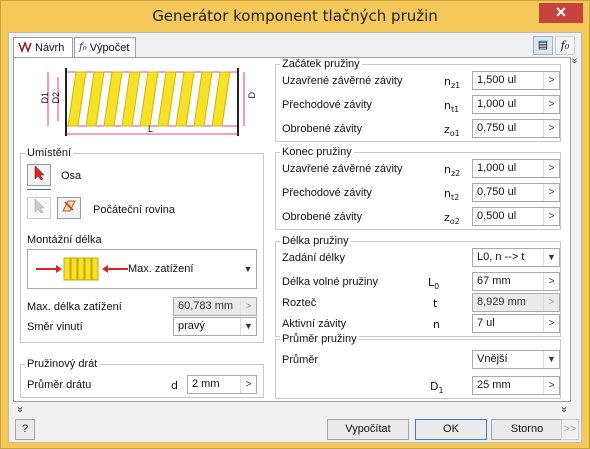 This screenshot has height=449, width=590. What do you see at coordinates (516, 80) in the screenshot?
I see `start-closed-field: 1,500 ul >` at bounding box center [516, 80].